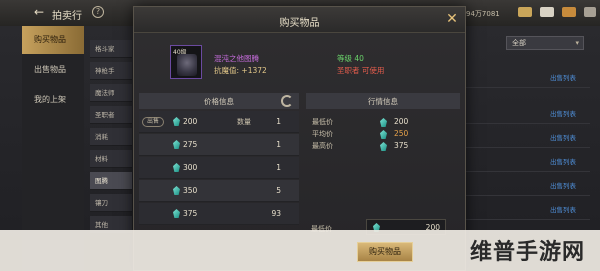 This screenshot has height=271, width=600. Describe the element at coordinates (111, 181) in the screenshot. I see `category-item: 图腾` at that location.